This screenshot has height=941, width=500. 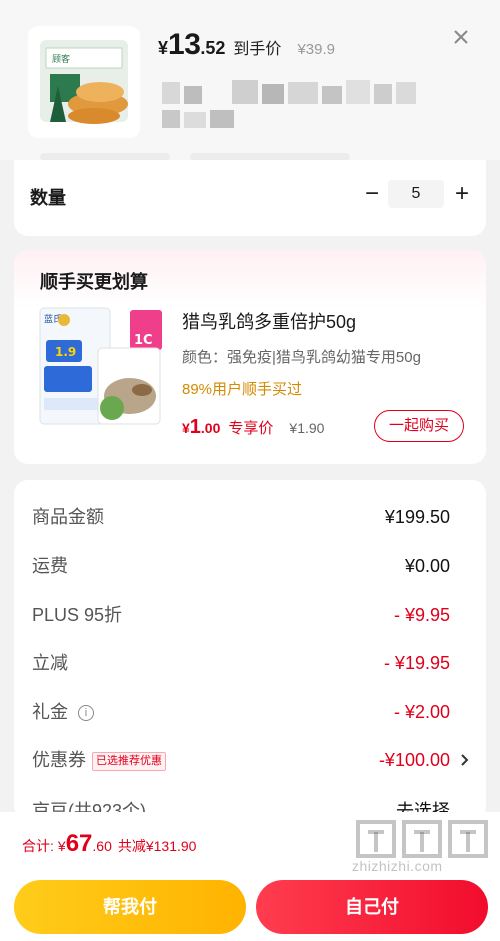 I want to click on summary-label-wrap: 礼金 i, so click(x=63, y=712).